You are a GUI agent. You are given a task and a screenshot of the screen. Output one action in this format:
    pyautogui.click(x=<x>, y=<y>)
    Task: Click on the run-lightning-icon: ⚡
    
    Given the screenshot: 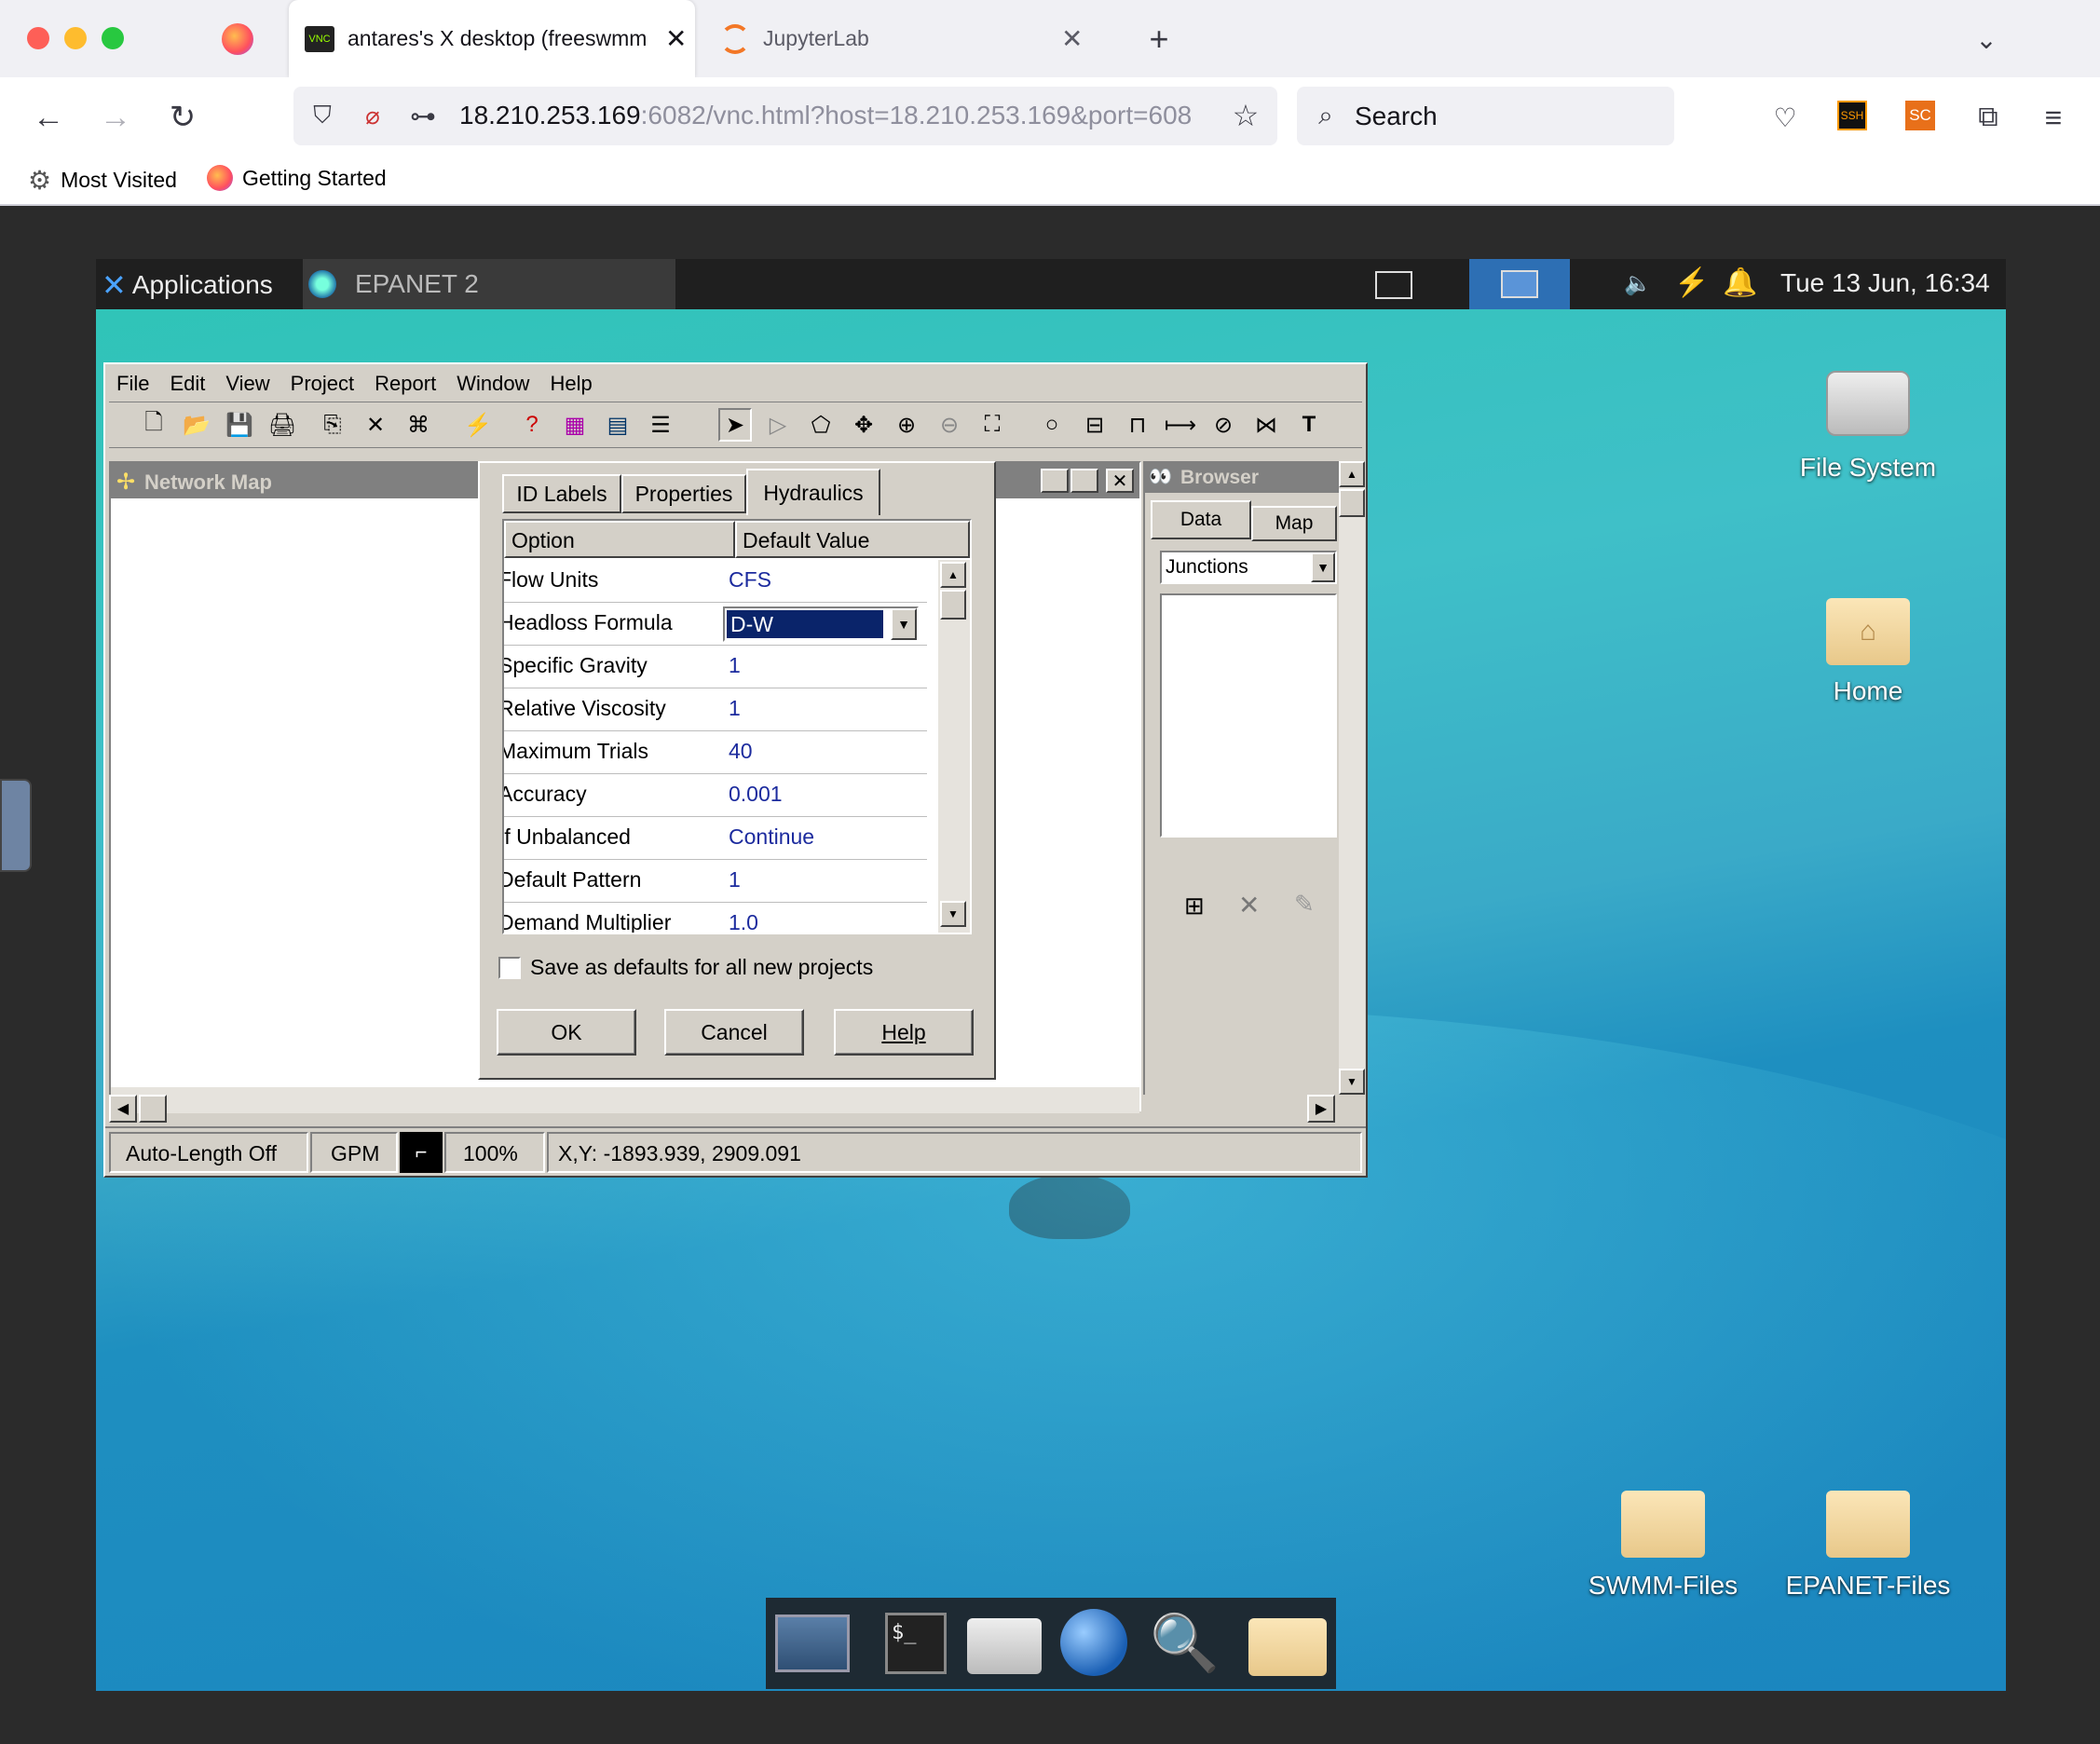 What is the action you would take?
    pyautogui.click(x=478, y=425)
    